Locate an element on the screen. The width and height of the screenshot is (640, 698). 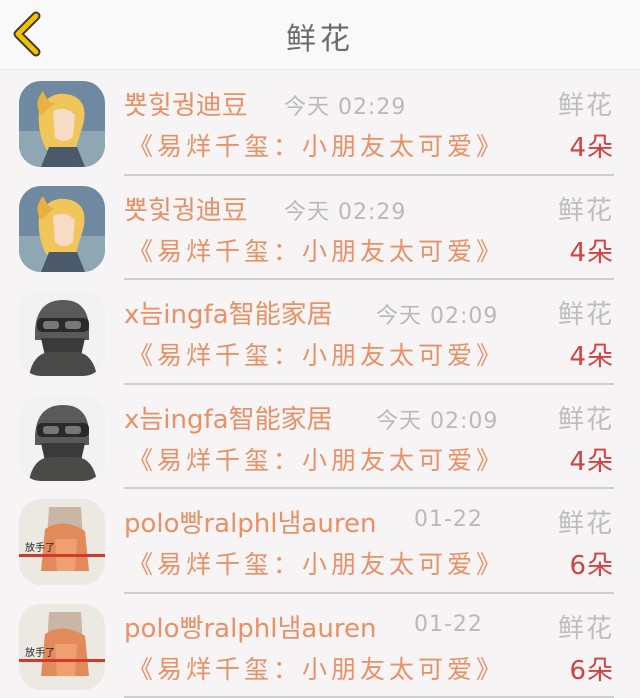
nav-bar: 鲜花 is located at coordinates (320, 35).